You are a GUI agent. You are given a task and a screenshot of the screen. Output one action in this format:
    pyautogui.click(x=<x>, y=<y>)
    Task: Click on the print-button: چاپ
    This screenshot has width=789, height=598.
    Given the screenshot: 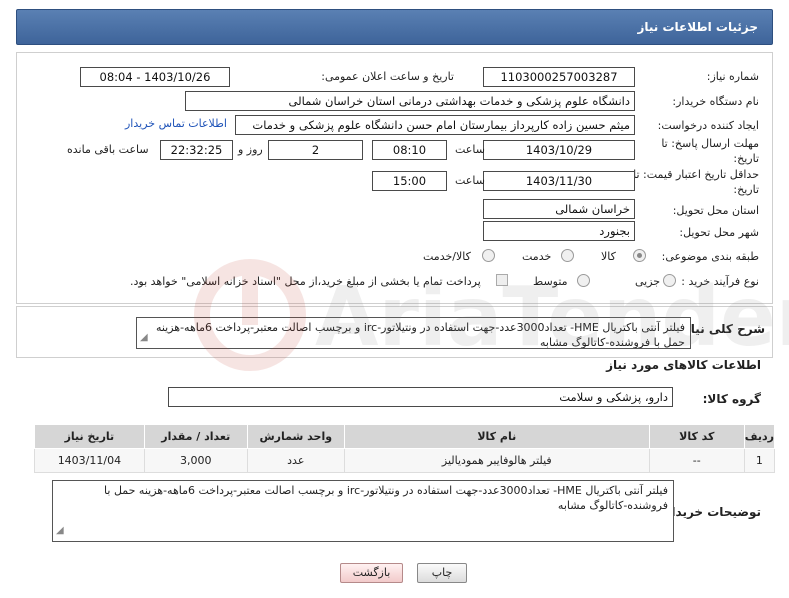 What is the action you would take?
    pyautogui.click(x=442, y=573)
    